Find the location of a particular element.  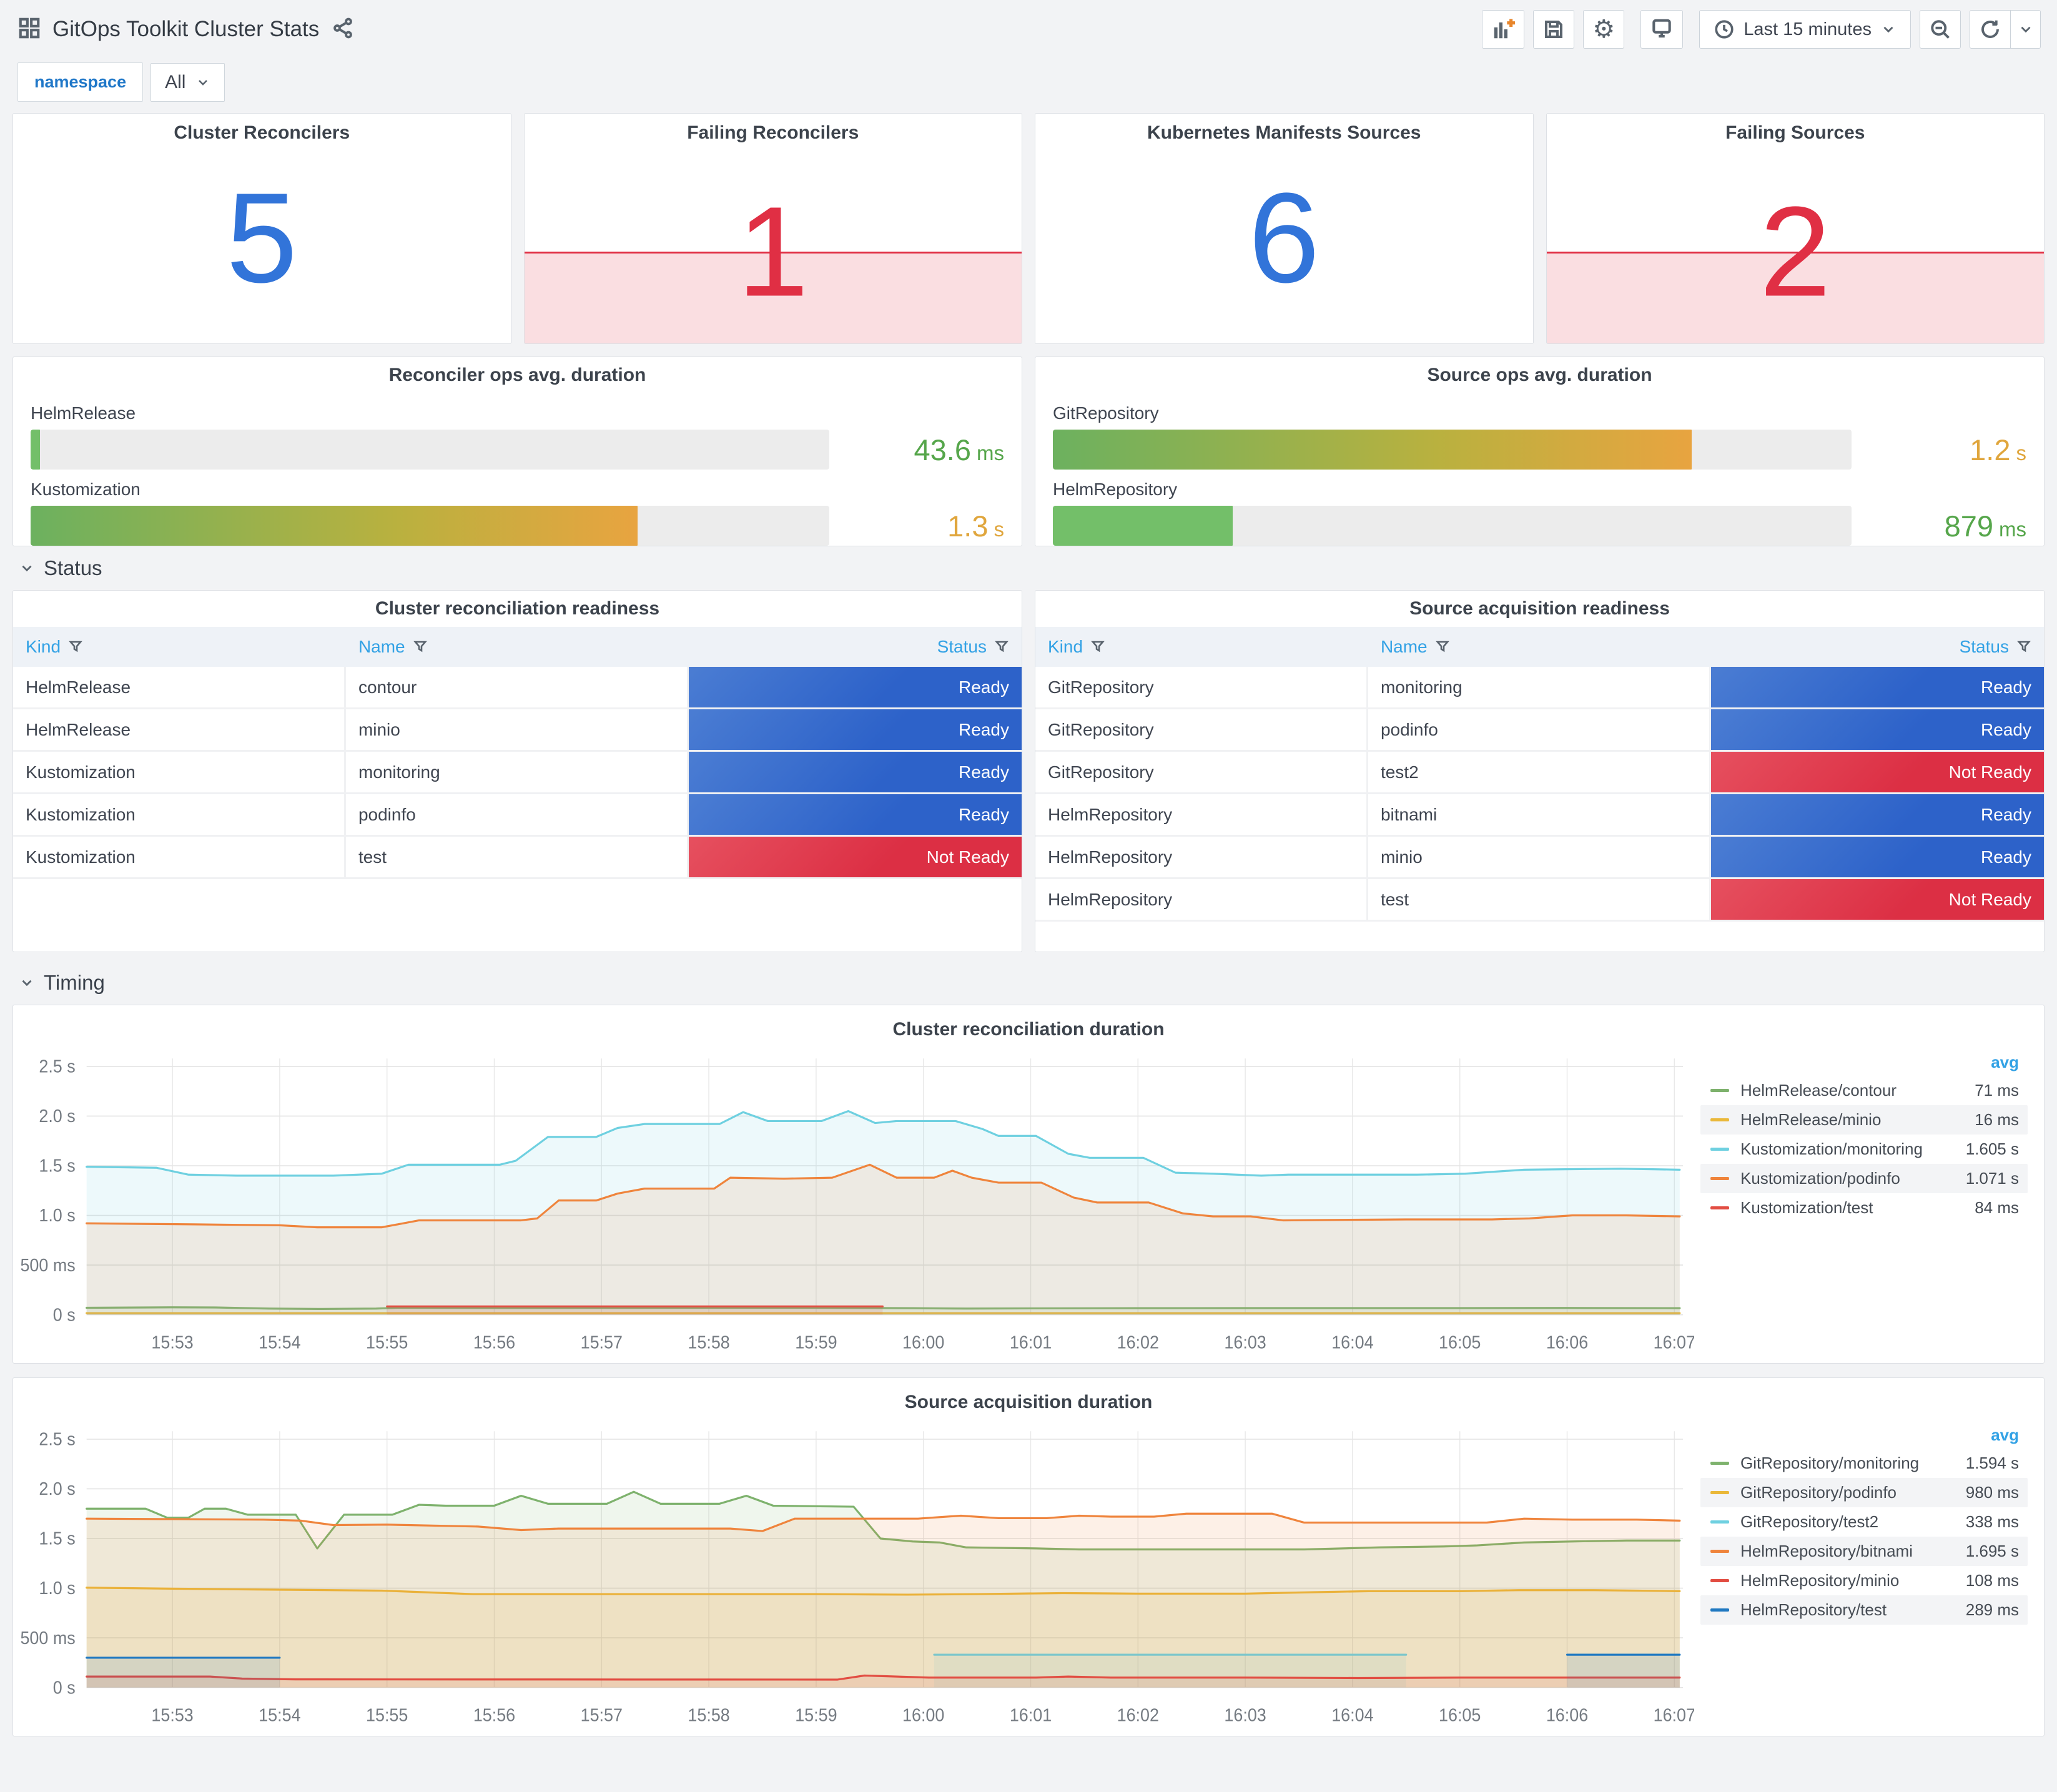

apps-grid-icon is located at coordinates (29, 29).